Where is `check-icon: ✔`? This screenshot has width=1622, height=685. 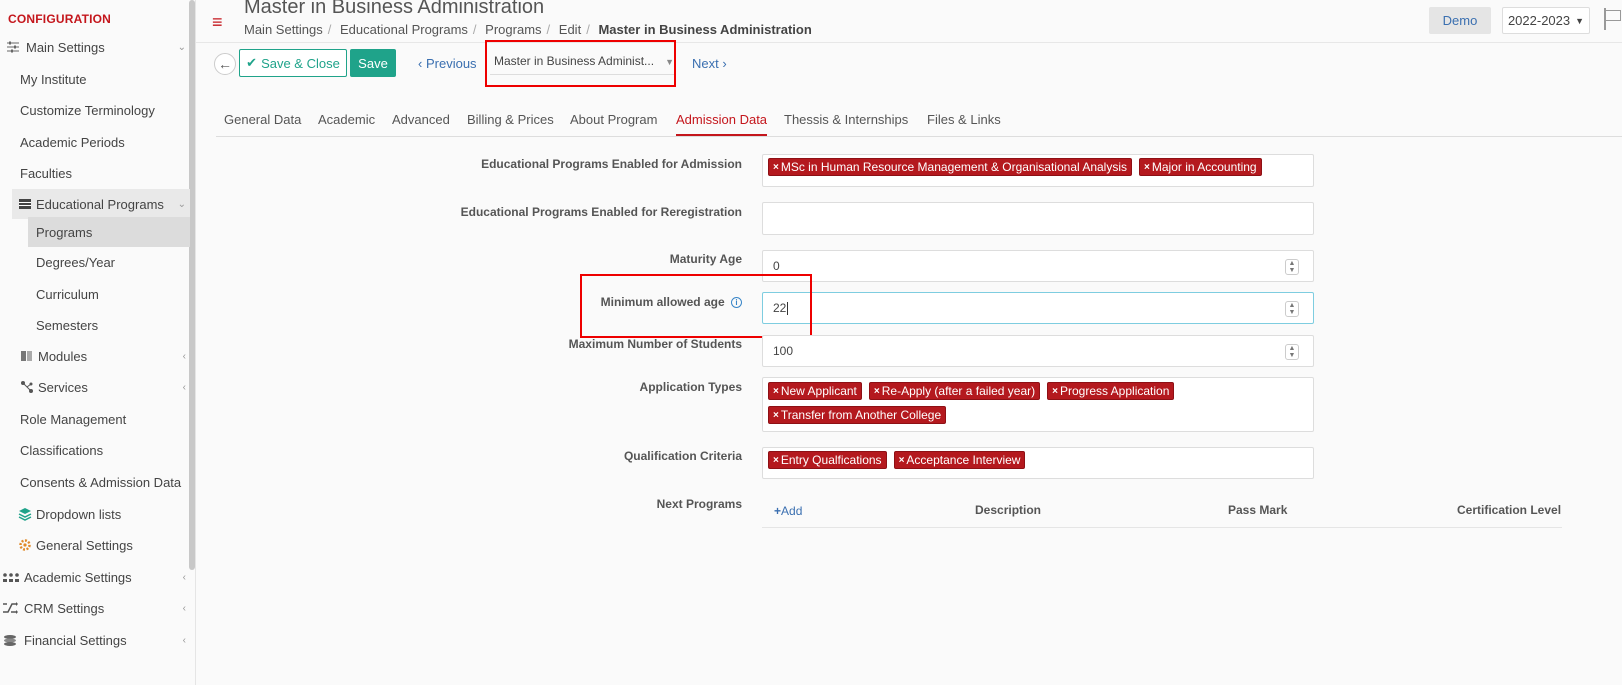
check-icon: ✔ is located at coordinates (252, 62).